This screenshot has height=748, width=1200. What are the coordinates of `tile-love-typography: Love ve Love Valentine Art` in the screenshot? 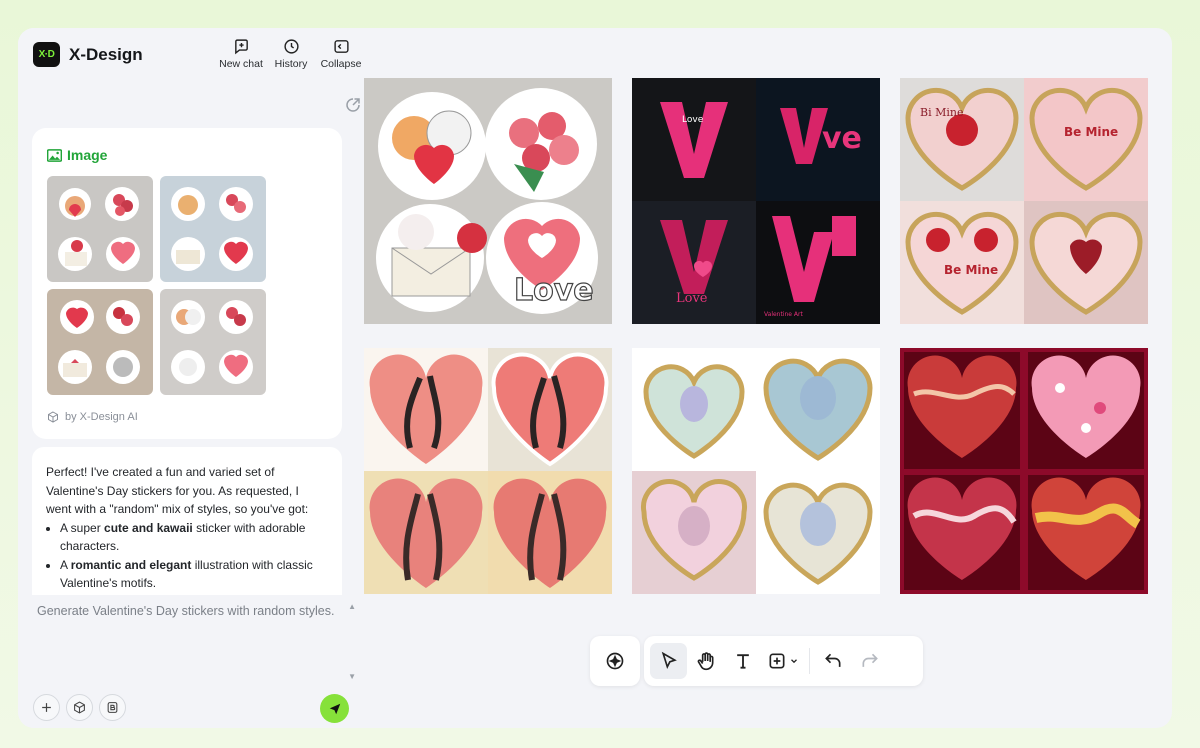 It's located at (756, 201).